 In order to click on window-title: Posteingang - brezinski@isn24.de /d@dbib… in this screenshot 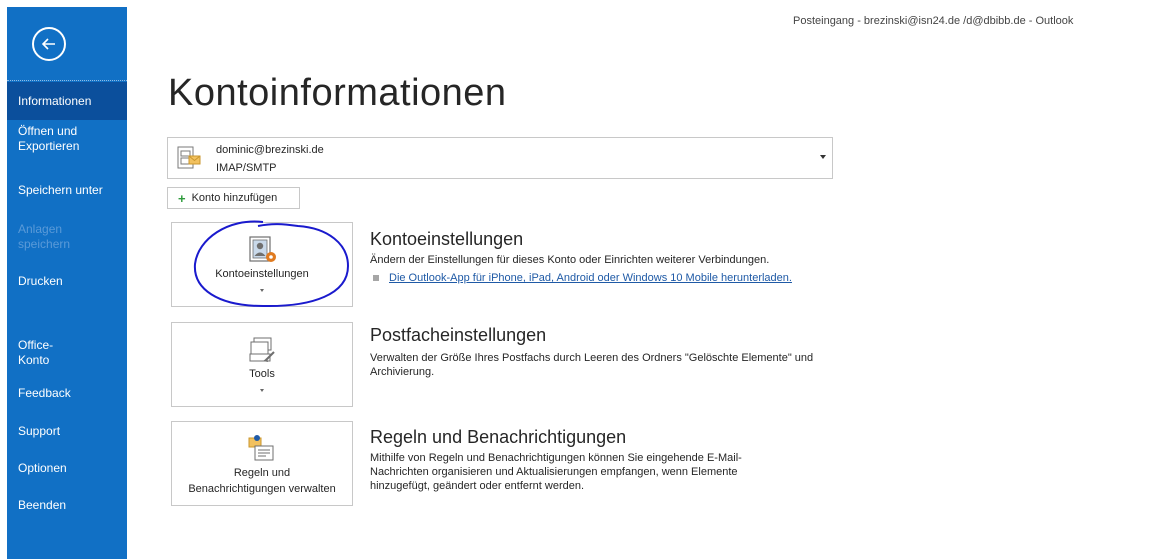, I will do `click(933, 21)`.